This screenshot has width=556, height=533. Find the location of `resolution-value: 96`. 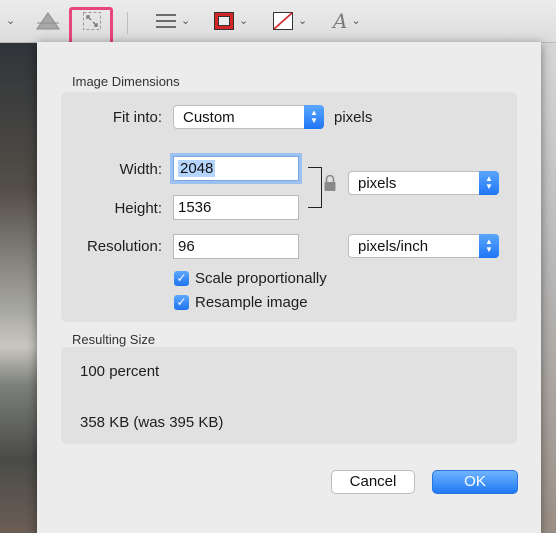

resolution-value: 96 is located at coordinates (186, 246).